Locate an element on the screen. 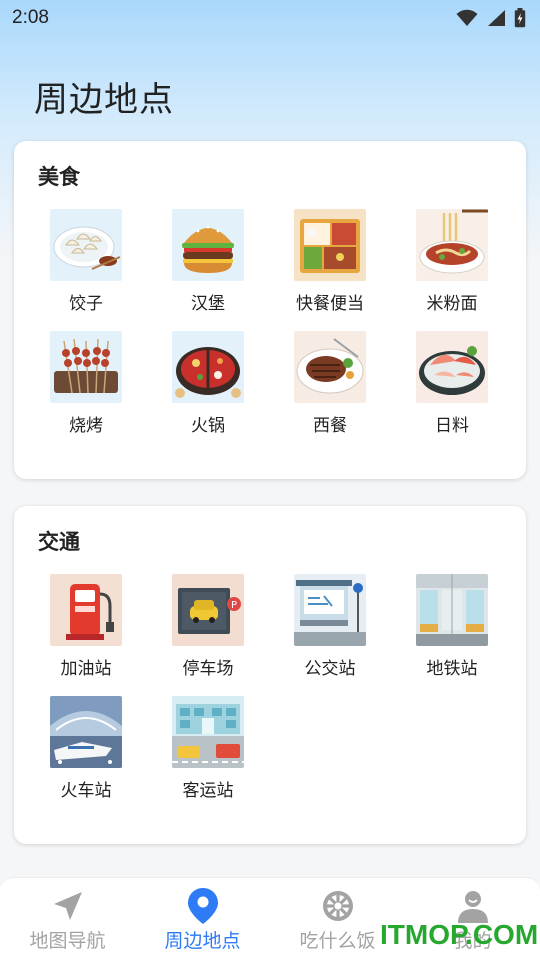  status-icons is located at coordinates (491, 18).